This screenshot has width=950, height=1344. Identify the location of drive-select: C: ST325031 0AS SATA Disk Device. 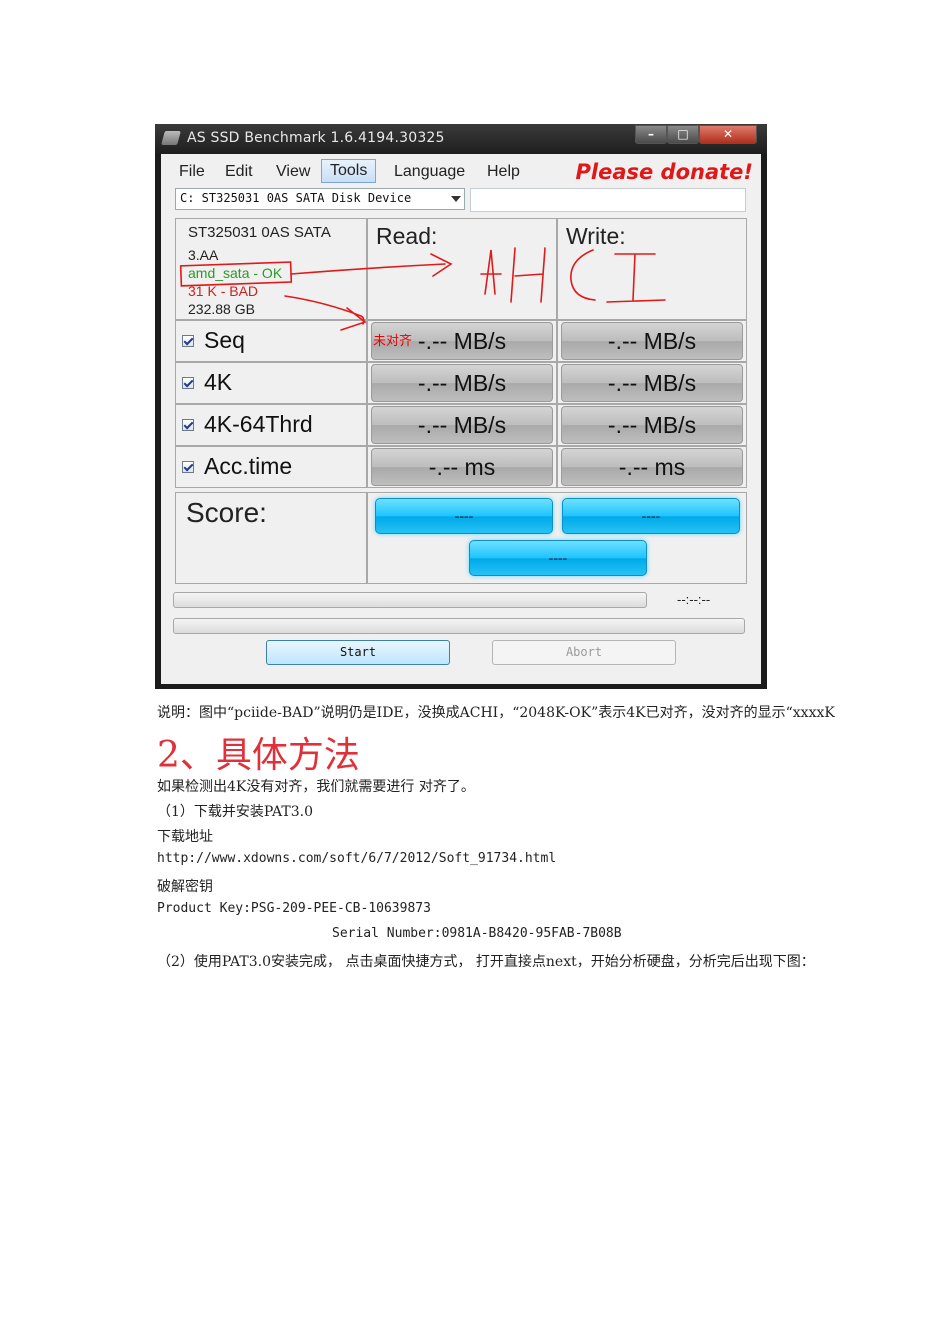
(320, 199).